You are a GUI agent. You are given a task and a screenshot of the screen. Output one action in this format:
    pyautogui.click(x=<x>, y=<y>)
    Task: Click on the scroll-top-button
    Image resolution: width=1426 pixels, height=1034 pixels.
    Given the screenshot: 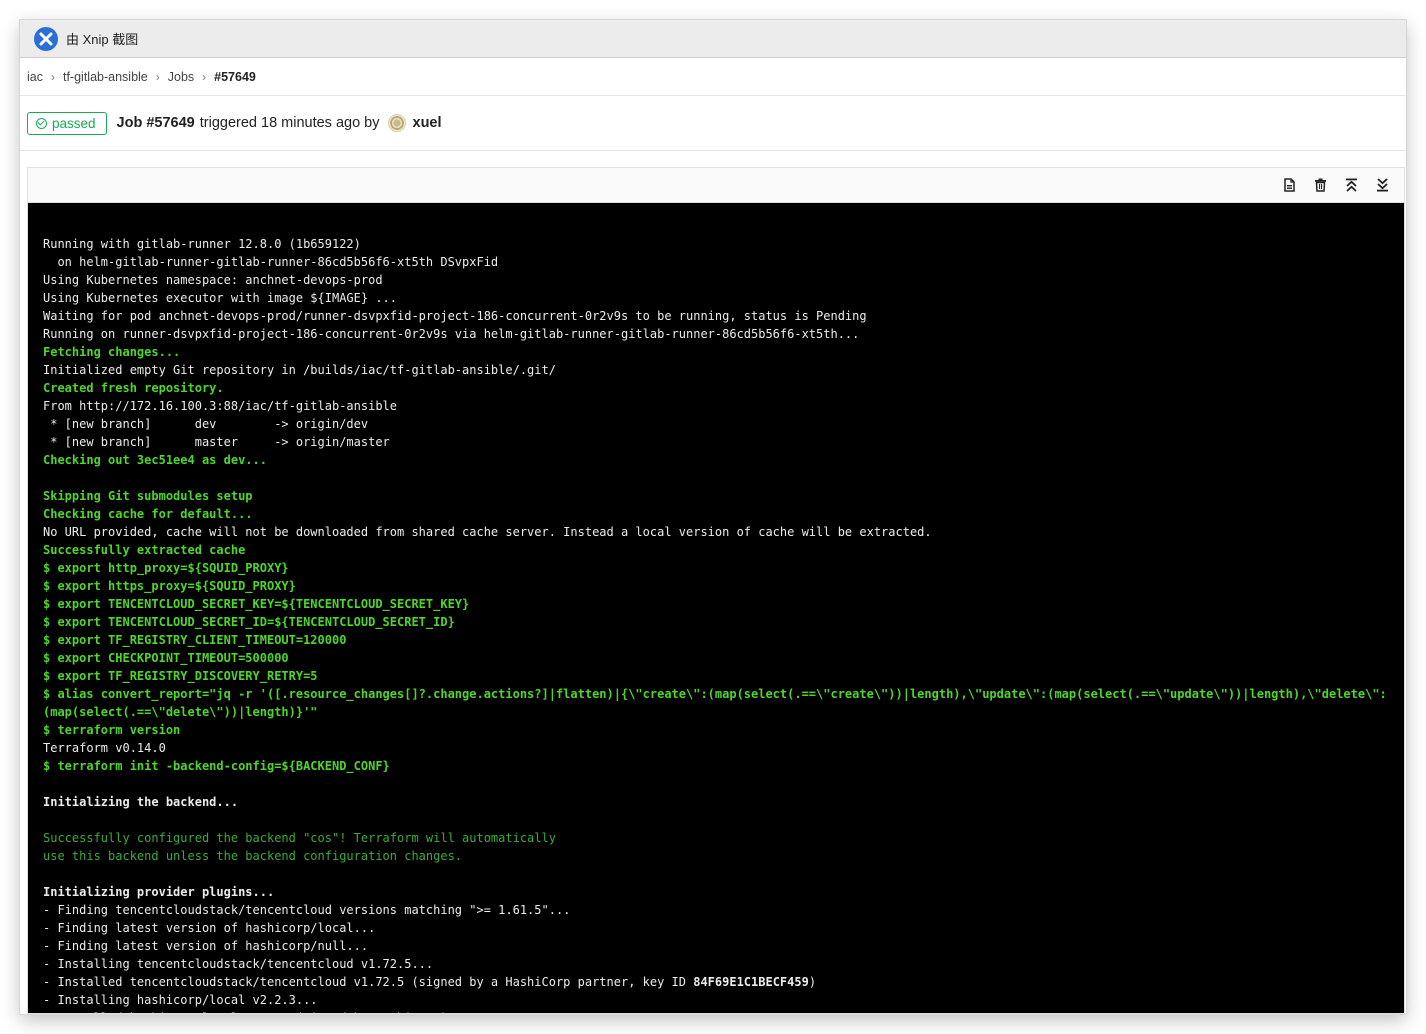 What is the action you would take?
    pyautogui.click(x=1351, y=185)
    